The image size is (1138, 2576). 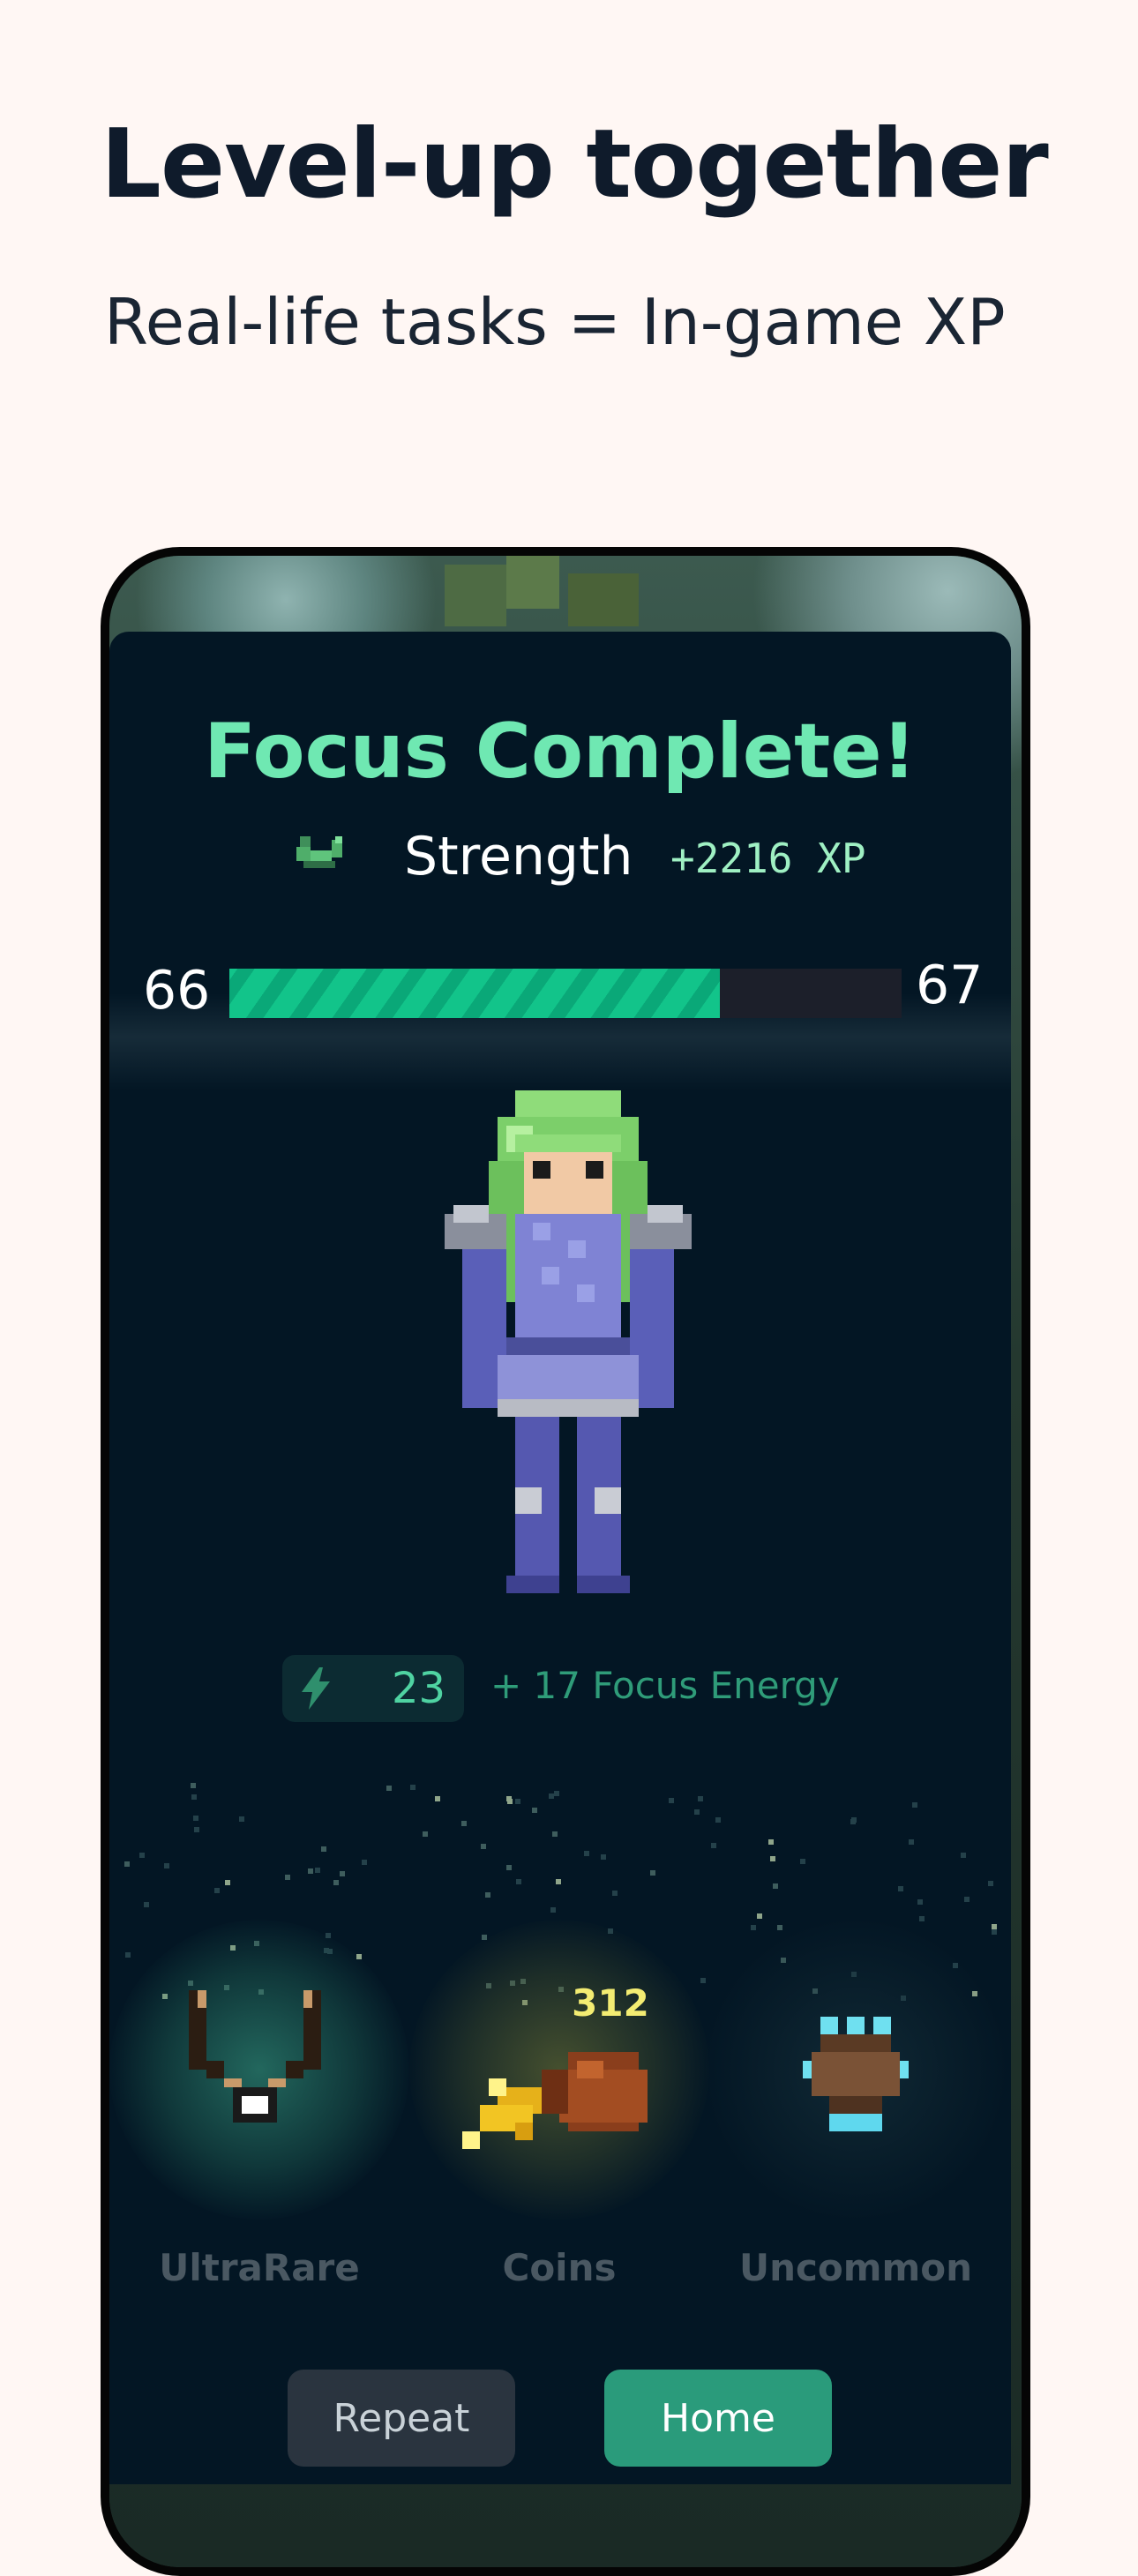 What do you see at coordinates (950, 986) in the screenshot?
I see `next-level: 67` at bounding box center [950, 986].